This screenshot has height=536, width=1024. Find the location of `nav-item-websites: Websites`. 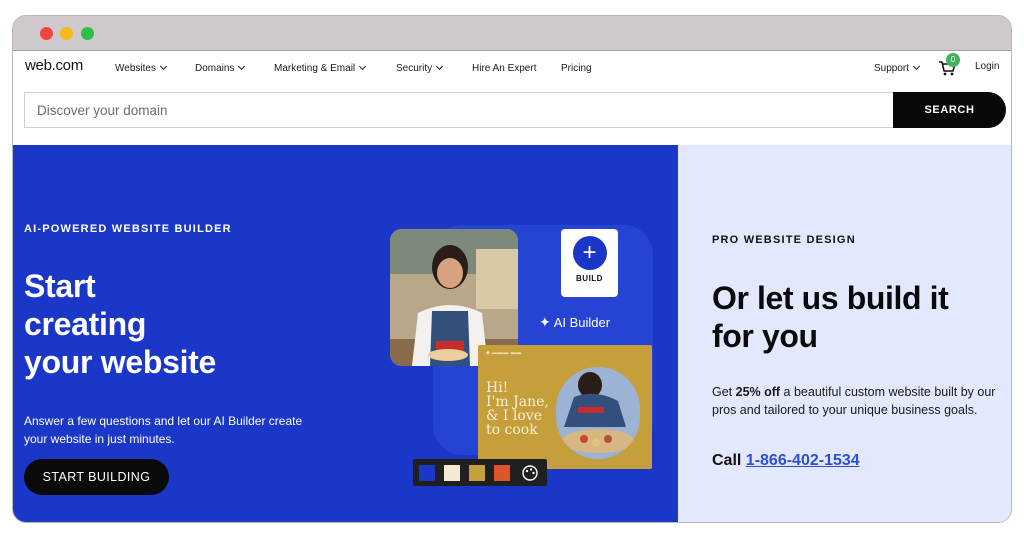

nav-item-websites: Websites is located at coordinates (141, 68).